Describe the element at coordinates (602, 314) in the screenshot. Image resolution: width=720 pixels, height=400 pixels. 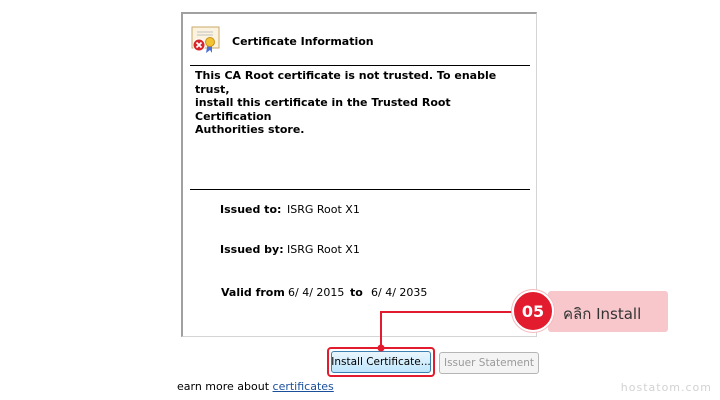
I see `callout-text: คลิก Install` at that location.